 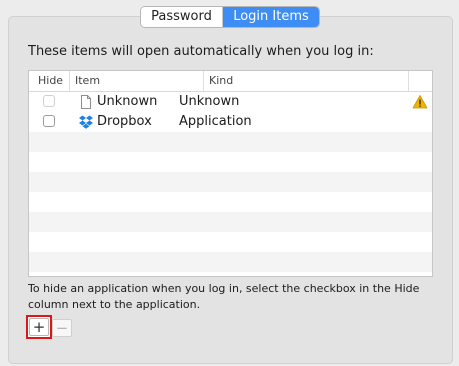 I want to click on add-login-item-button: +, so click(x=39, y=327).